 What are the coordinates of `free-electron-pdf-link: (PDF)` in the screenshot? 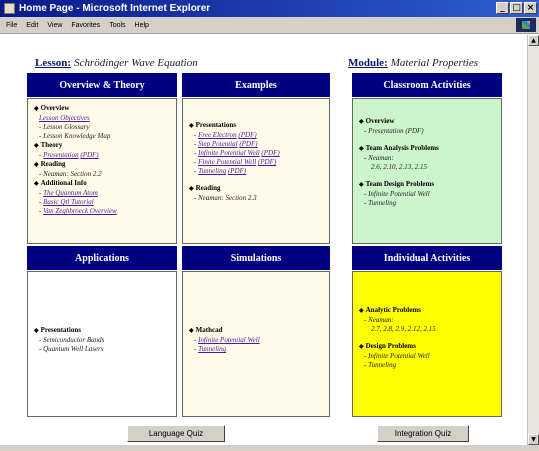 It's located at (247, 135).